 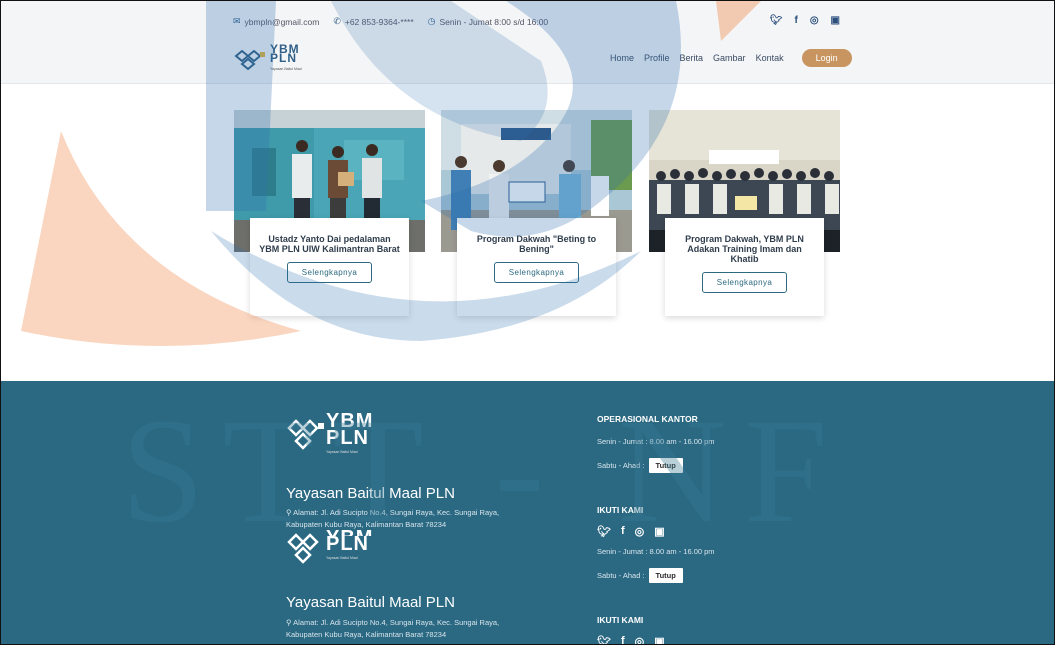 What do you see at coordinates (647, 419) in the screenshot?
I see `operasional-heading: OPERASIONAL KANTOR` at bounding box center [647, 419].